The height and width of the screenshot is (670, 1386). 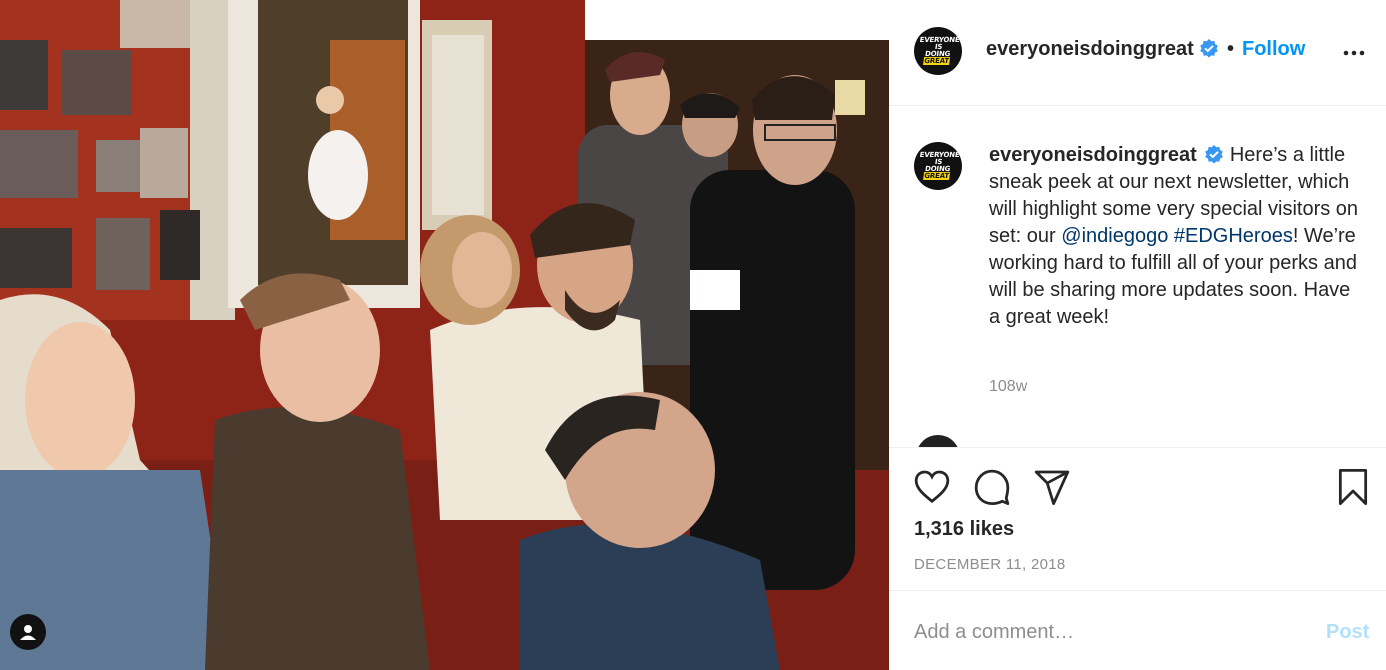 What do you see at coordinates (1273, 49) in the screenshot?
I see `follow-button: Follow` at bounding box center [1273, 49].